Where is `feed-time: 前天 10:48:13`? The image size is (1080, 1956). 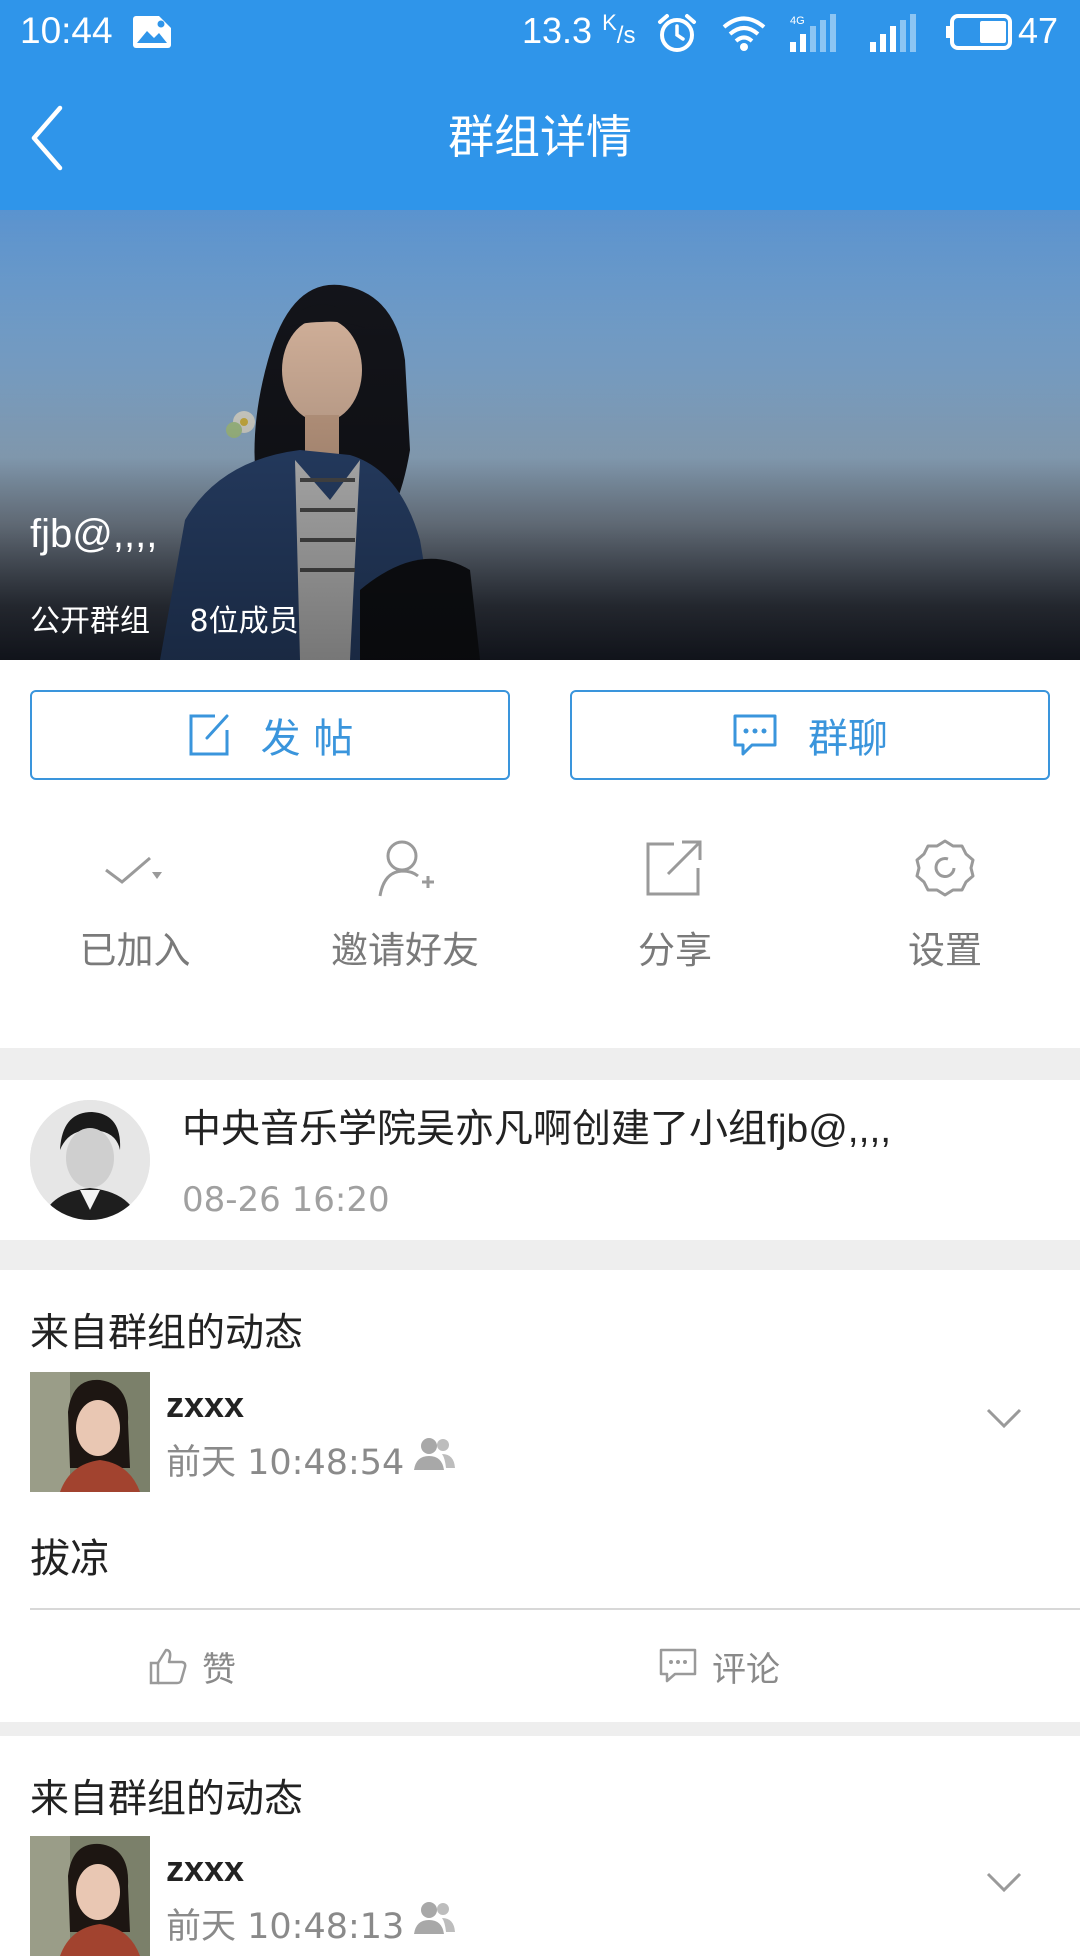 feed-time: 前天 10:48:13 is located at coordinates (285, 1927).